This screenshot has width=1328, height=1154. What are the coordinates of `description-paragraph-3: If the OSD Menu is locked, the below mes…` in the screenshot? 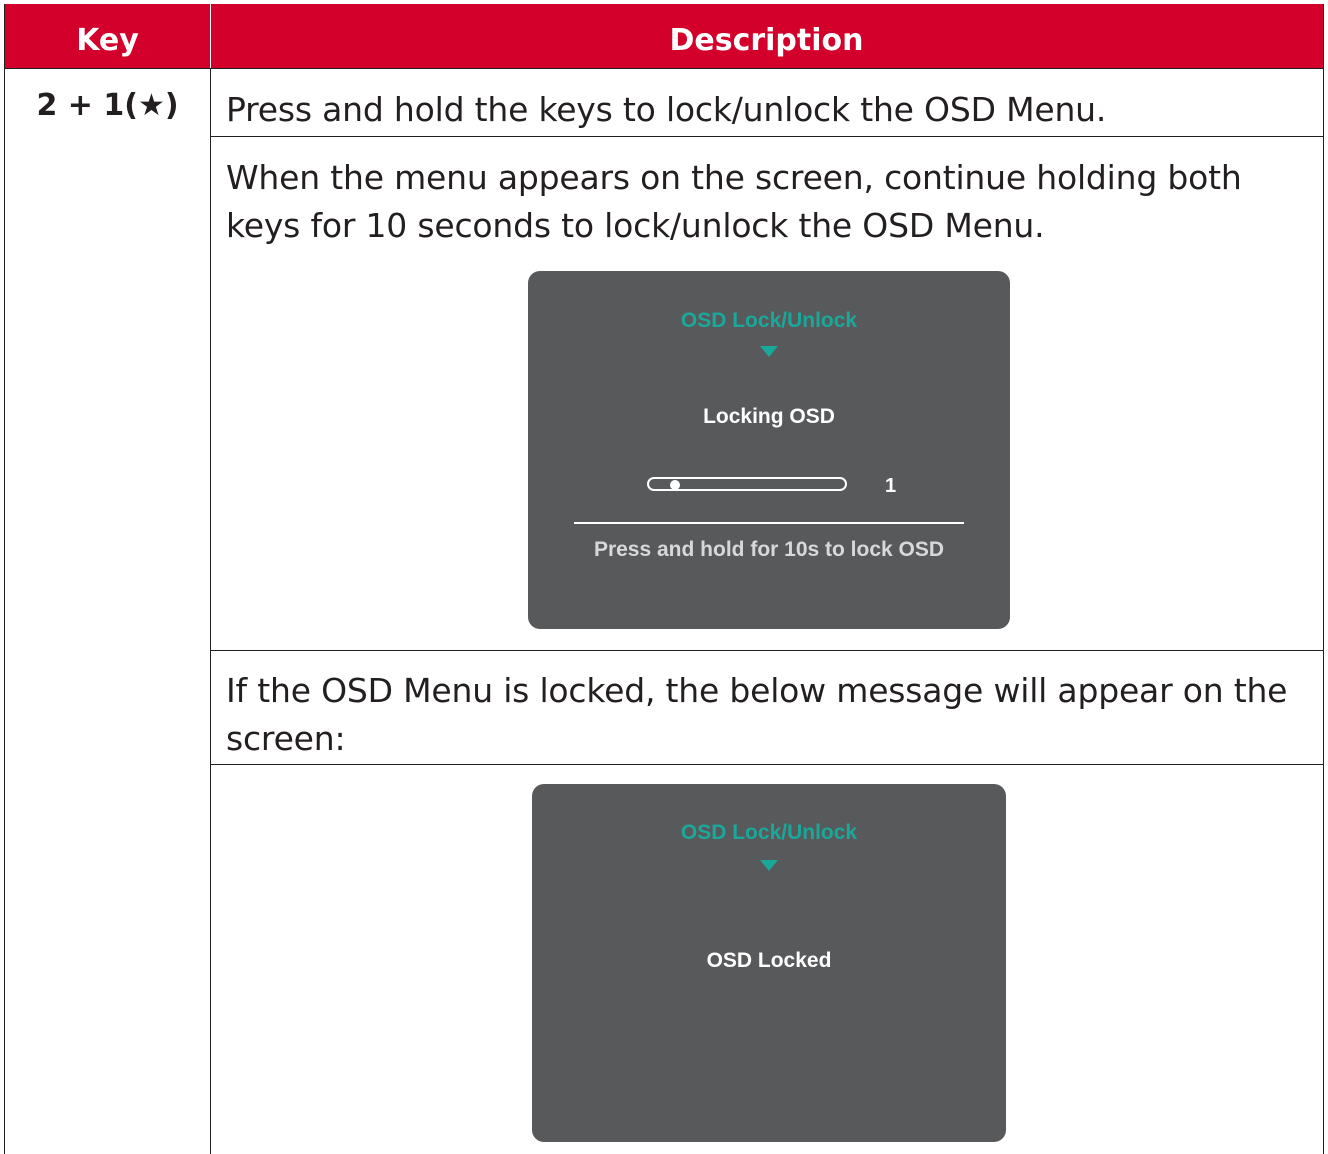 It's located at (757, 714).